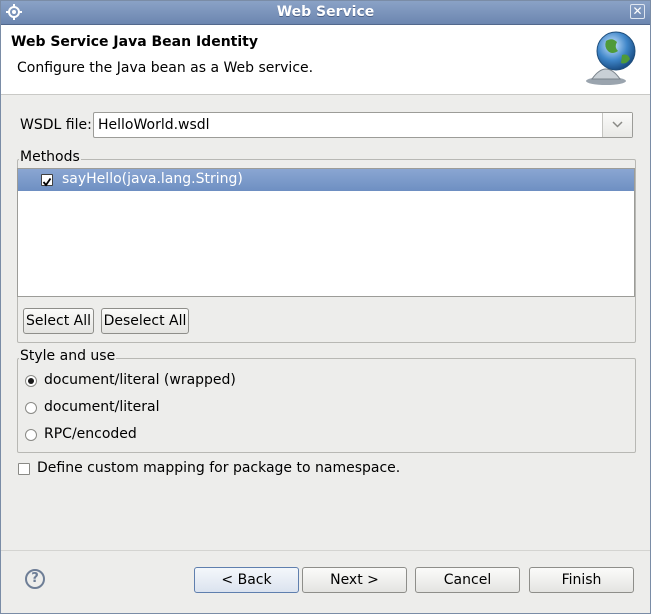 Image resolution: width=651 pixels, height=614 pixels. What do you see at coordinates (101, 407) in the screenshot?
I see `radio-label-document-literal: document/literal` at bounding box center [101, 407].